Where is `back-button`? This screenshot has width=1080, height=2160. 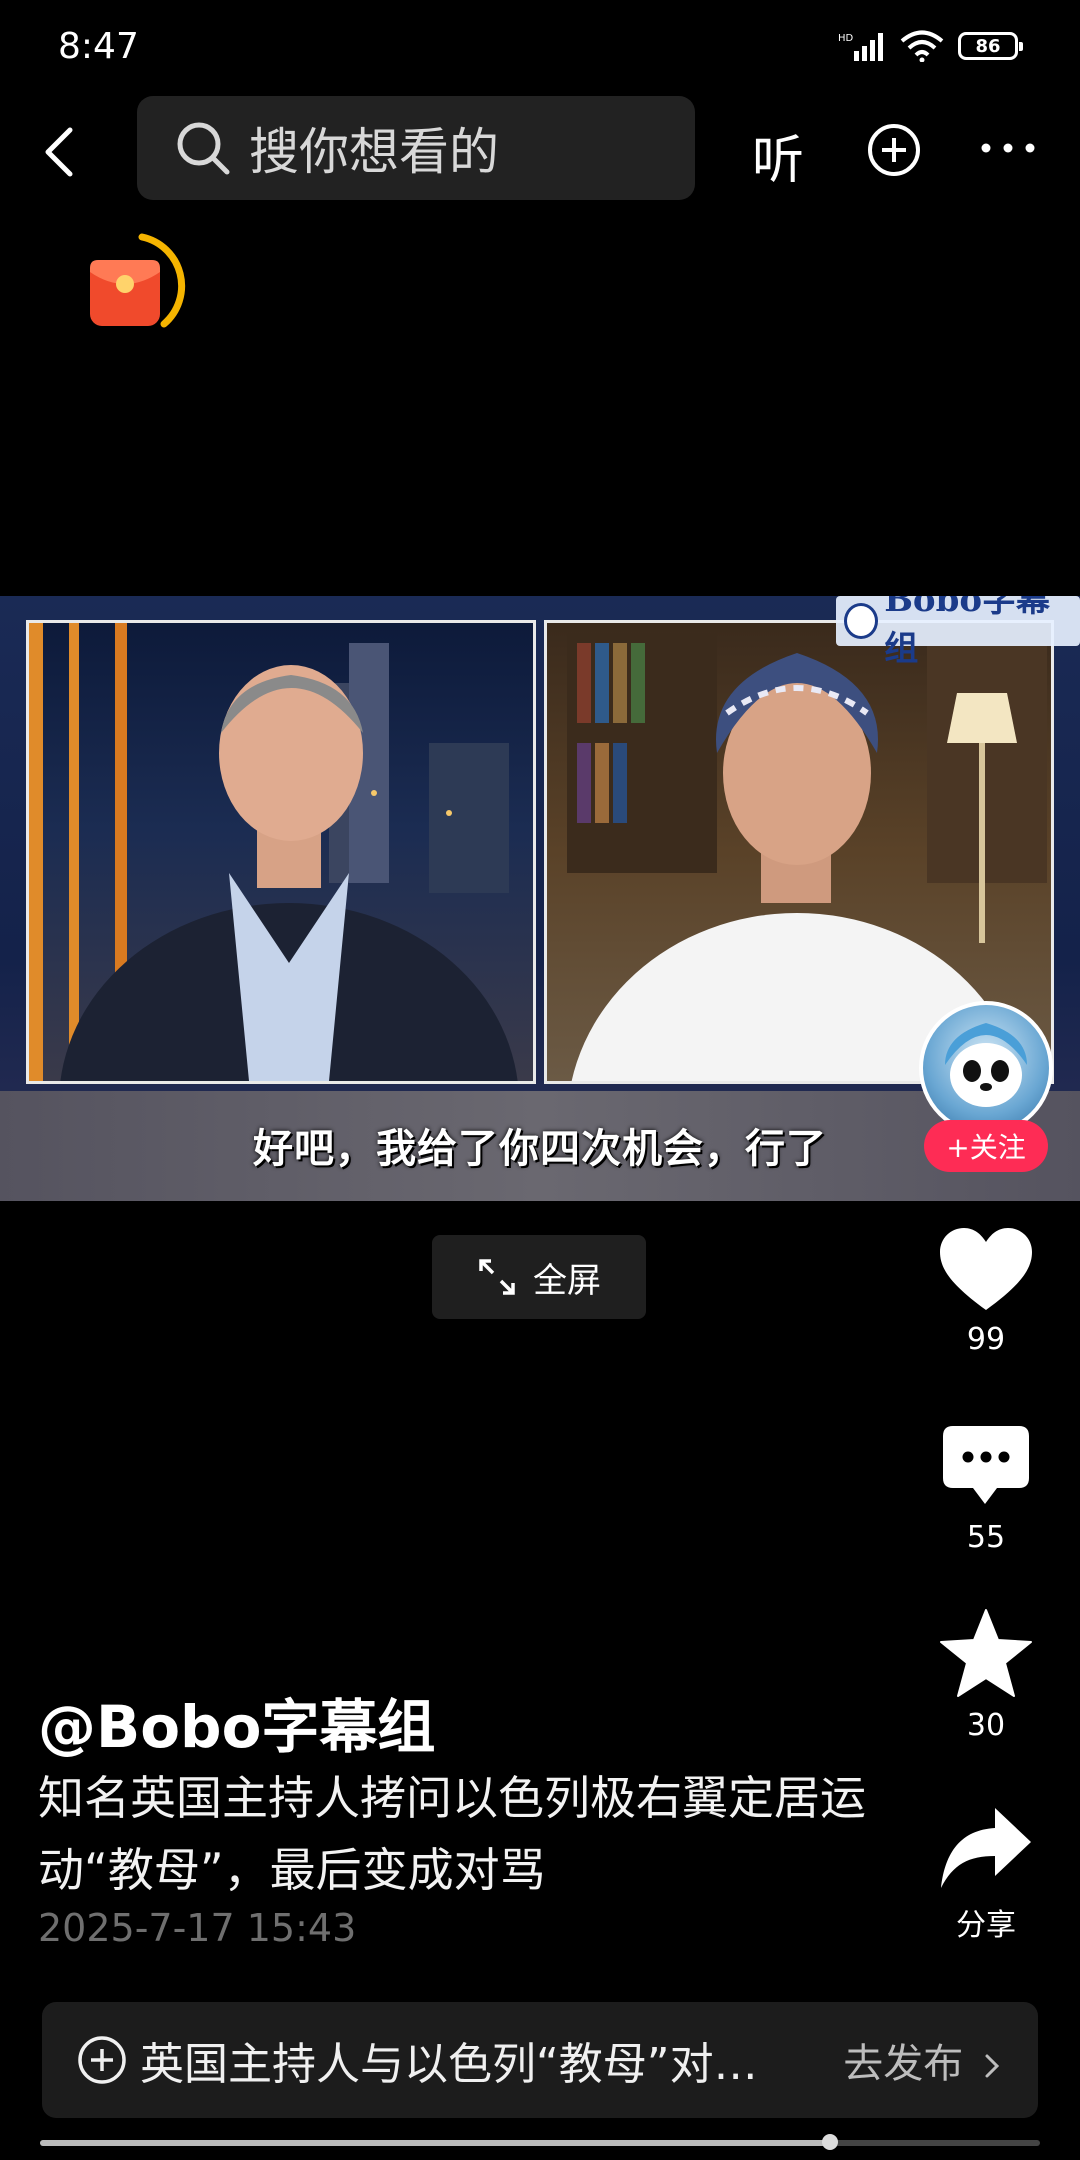
back-button is located at coordinates (60, 150).